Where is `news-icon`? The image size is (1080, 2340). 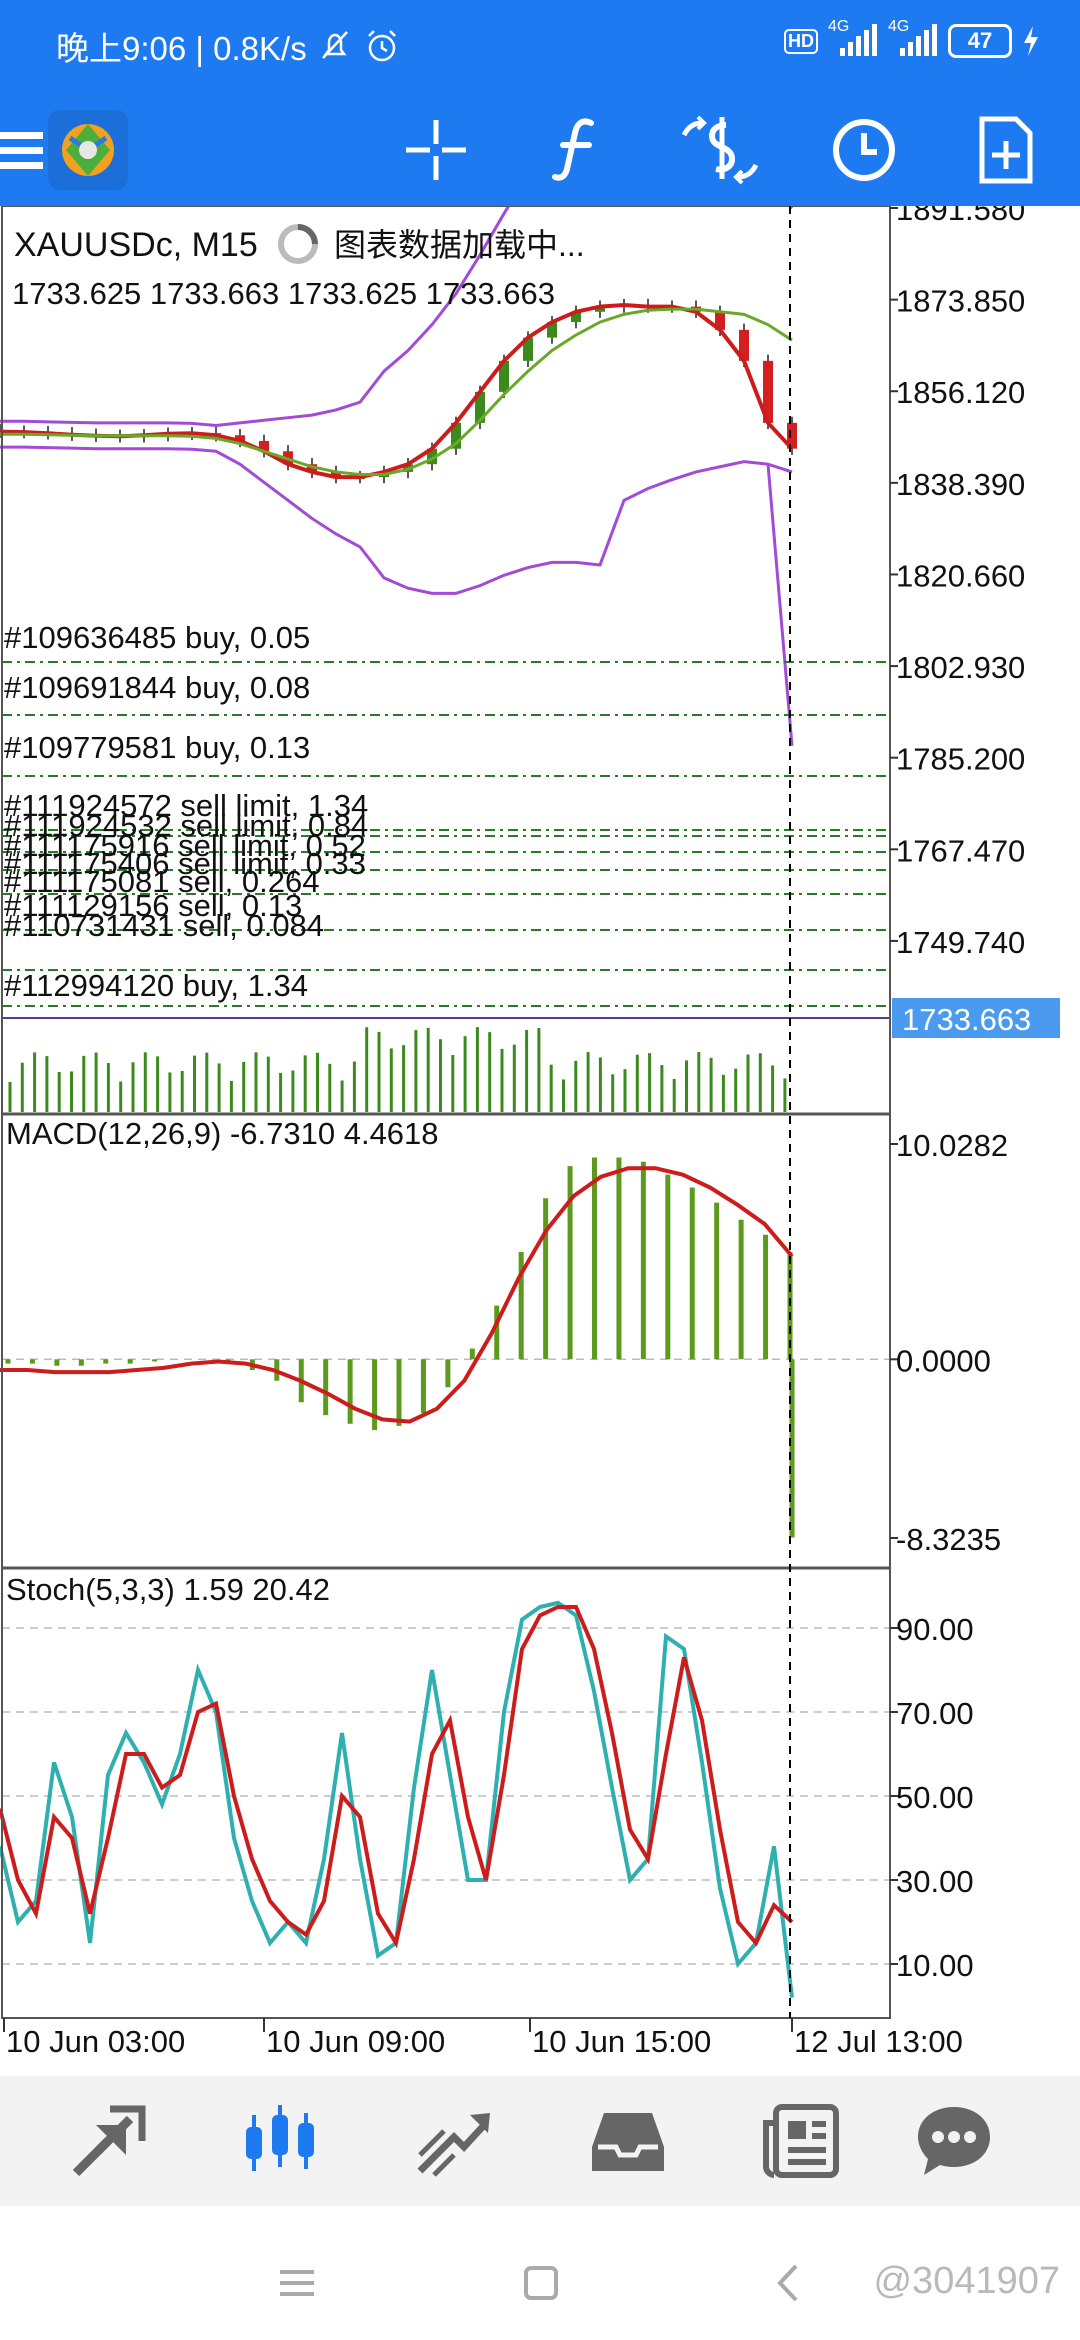
news-icon is located at coordinates (801, 2141).